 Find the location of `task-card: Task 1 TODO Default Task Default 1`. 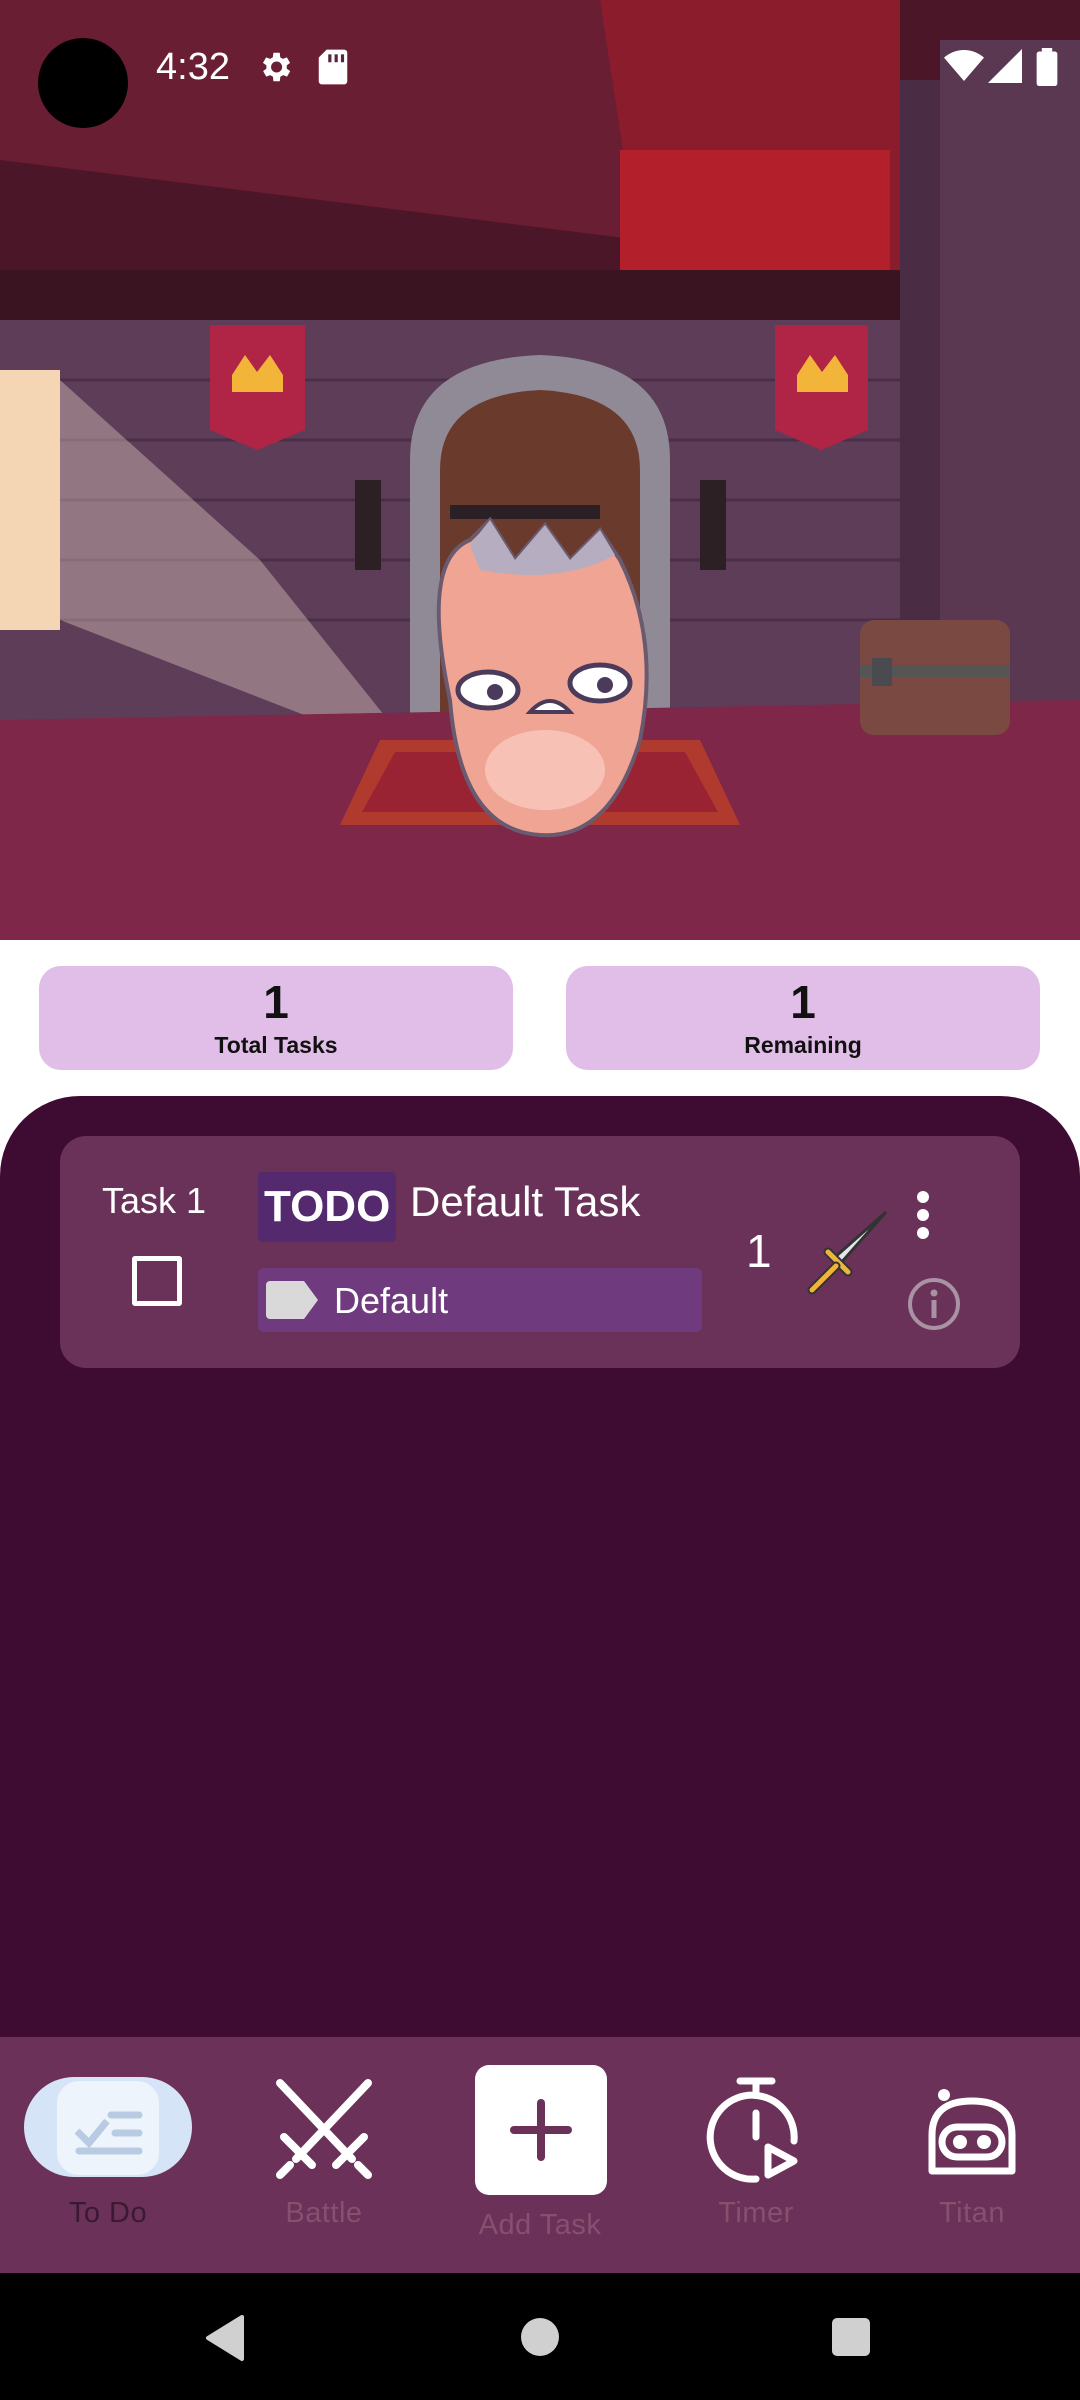

task-card: Task 1 TODO Default Task Default 1 is located at coordinates (540, 1252).